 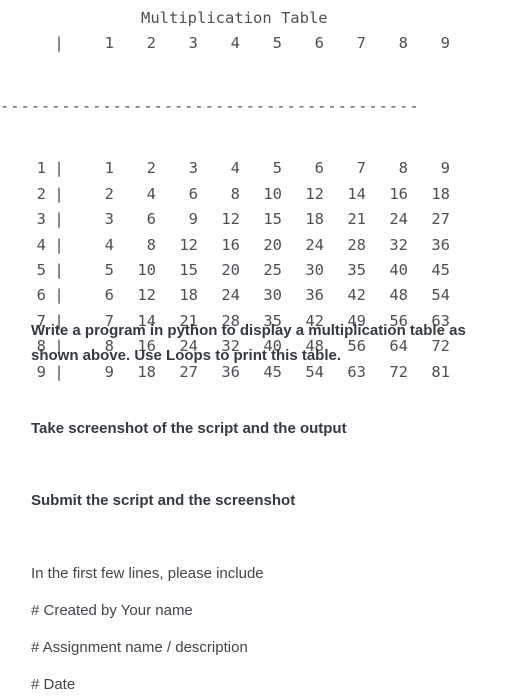 I want to click on cell-3-8: 24, so click(x=398, y=219).